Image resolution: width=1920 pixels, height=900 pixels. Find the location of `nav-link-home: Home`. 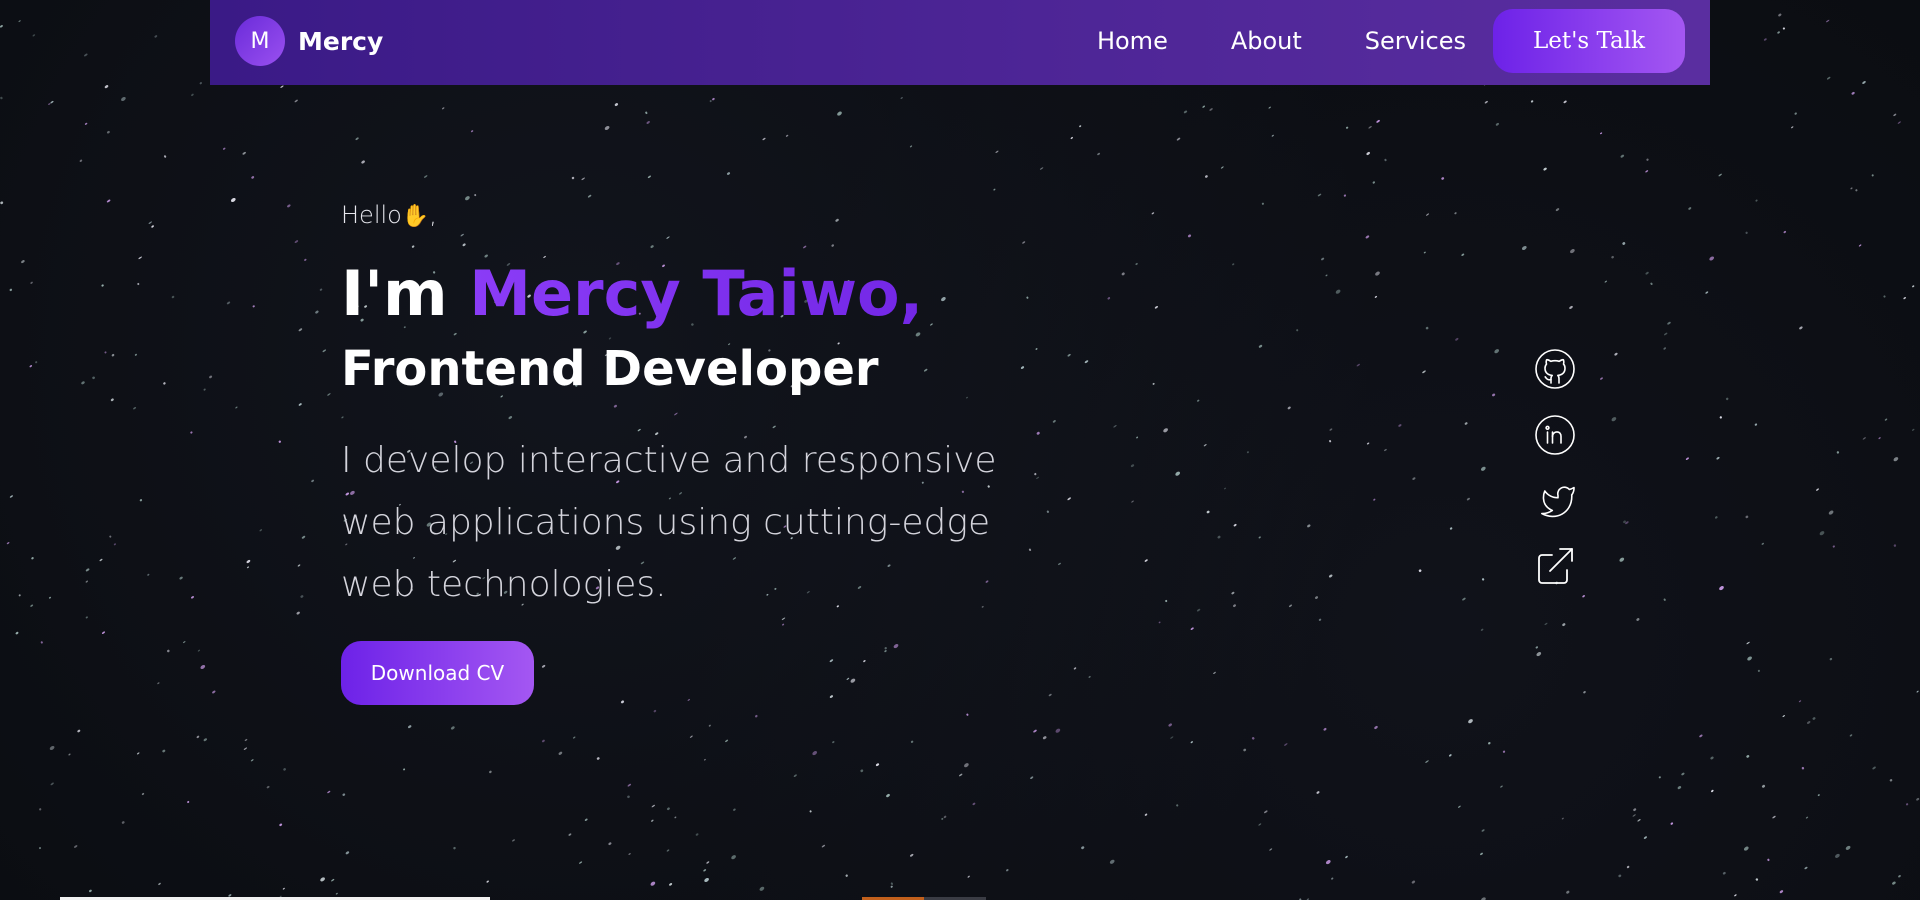

nav-link-home: Home is located at coordinates (1132, 41).